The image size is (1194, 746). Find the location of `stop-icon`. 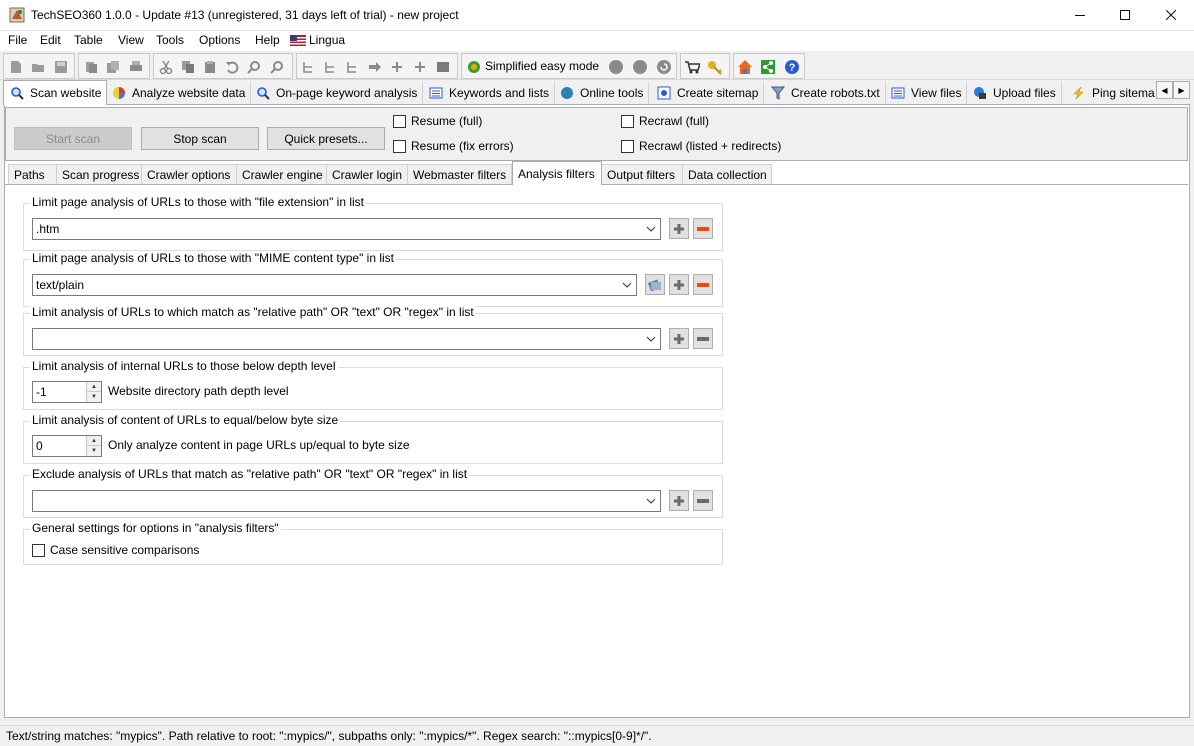

stop-icon is located at coordinates (640, 67).